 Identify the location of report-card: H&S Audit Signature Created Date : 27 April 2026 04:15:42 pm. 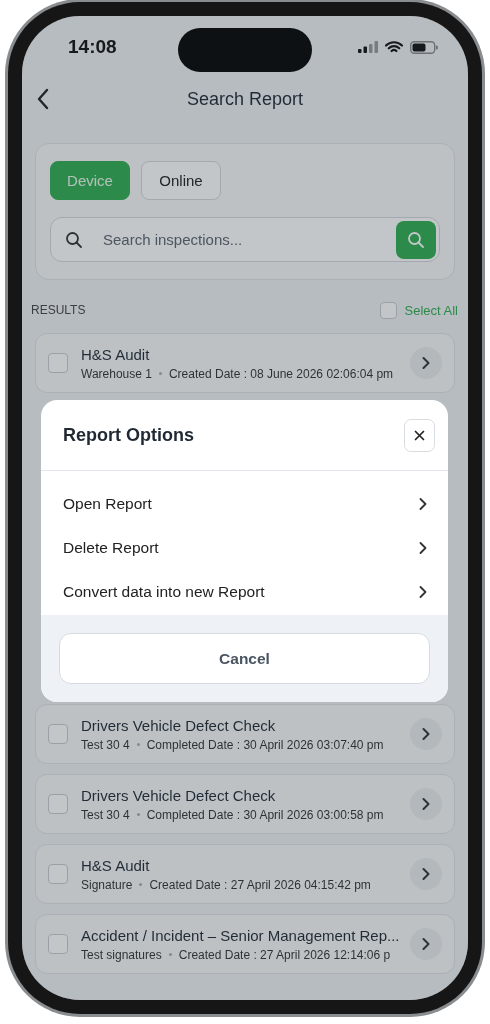
(245, 874).